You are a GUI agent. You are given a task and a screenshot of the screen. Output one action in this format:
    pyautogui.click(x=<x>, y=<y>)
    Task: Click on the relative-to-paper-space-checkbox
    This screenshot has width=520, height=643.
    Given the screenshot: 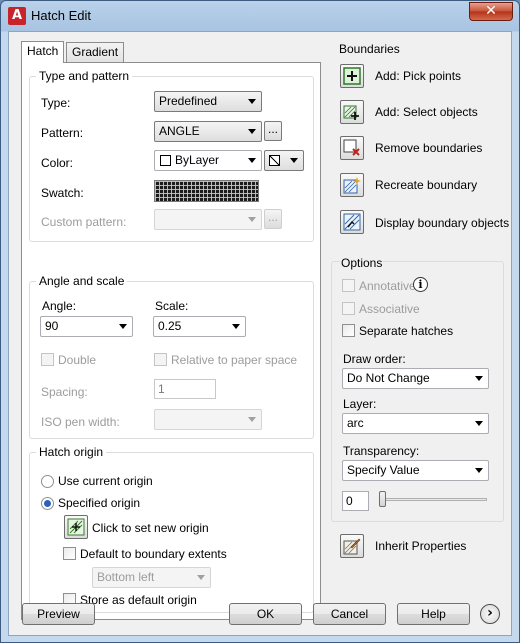 What is the action you would take?
    pyautogui.click(x=160, y=359)
    